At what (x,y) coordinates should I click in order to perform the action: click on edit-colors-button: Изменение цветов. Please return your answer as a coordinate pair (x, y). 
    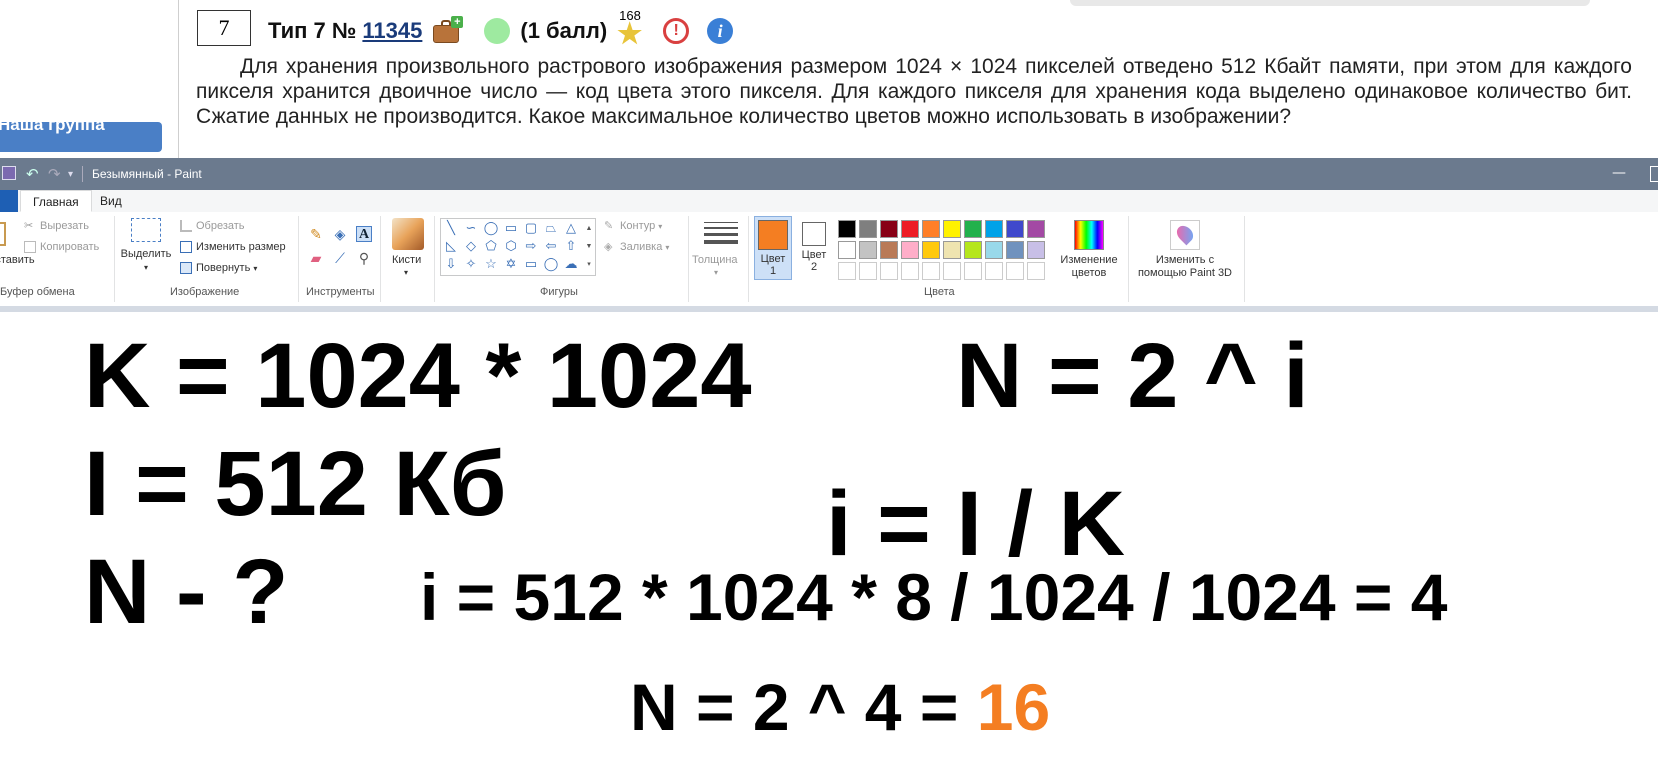
    Looking at the image, I should click on (1089, 249).